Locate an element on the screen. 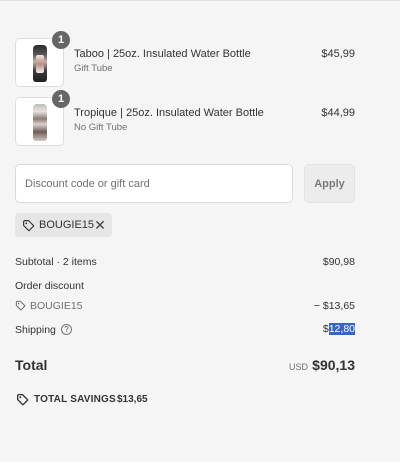 The height and width of the screenshot is (462, 400). total-currency: USD is located at coordinates (299, 367).